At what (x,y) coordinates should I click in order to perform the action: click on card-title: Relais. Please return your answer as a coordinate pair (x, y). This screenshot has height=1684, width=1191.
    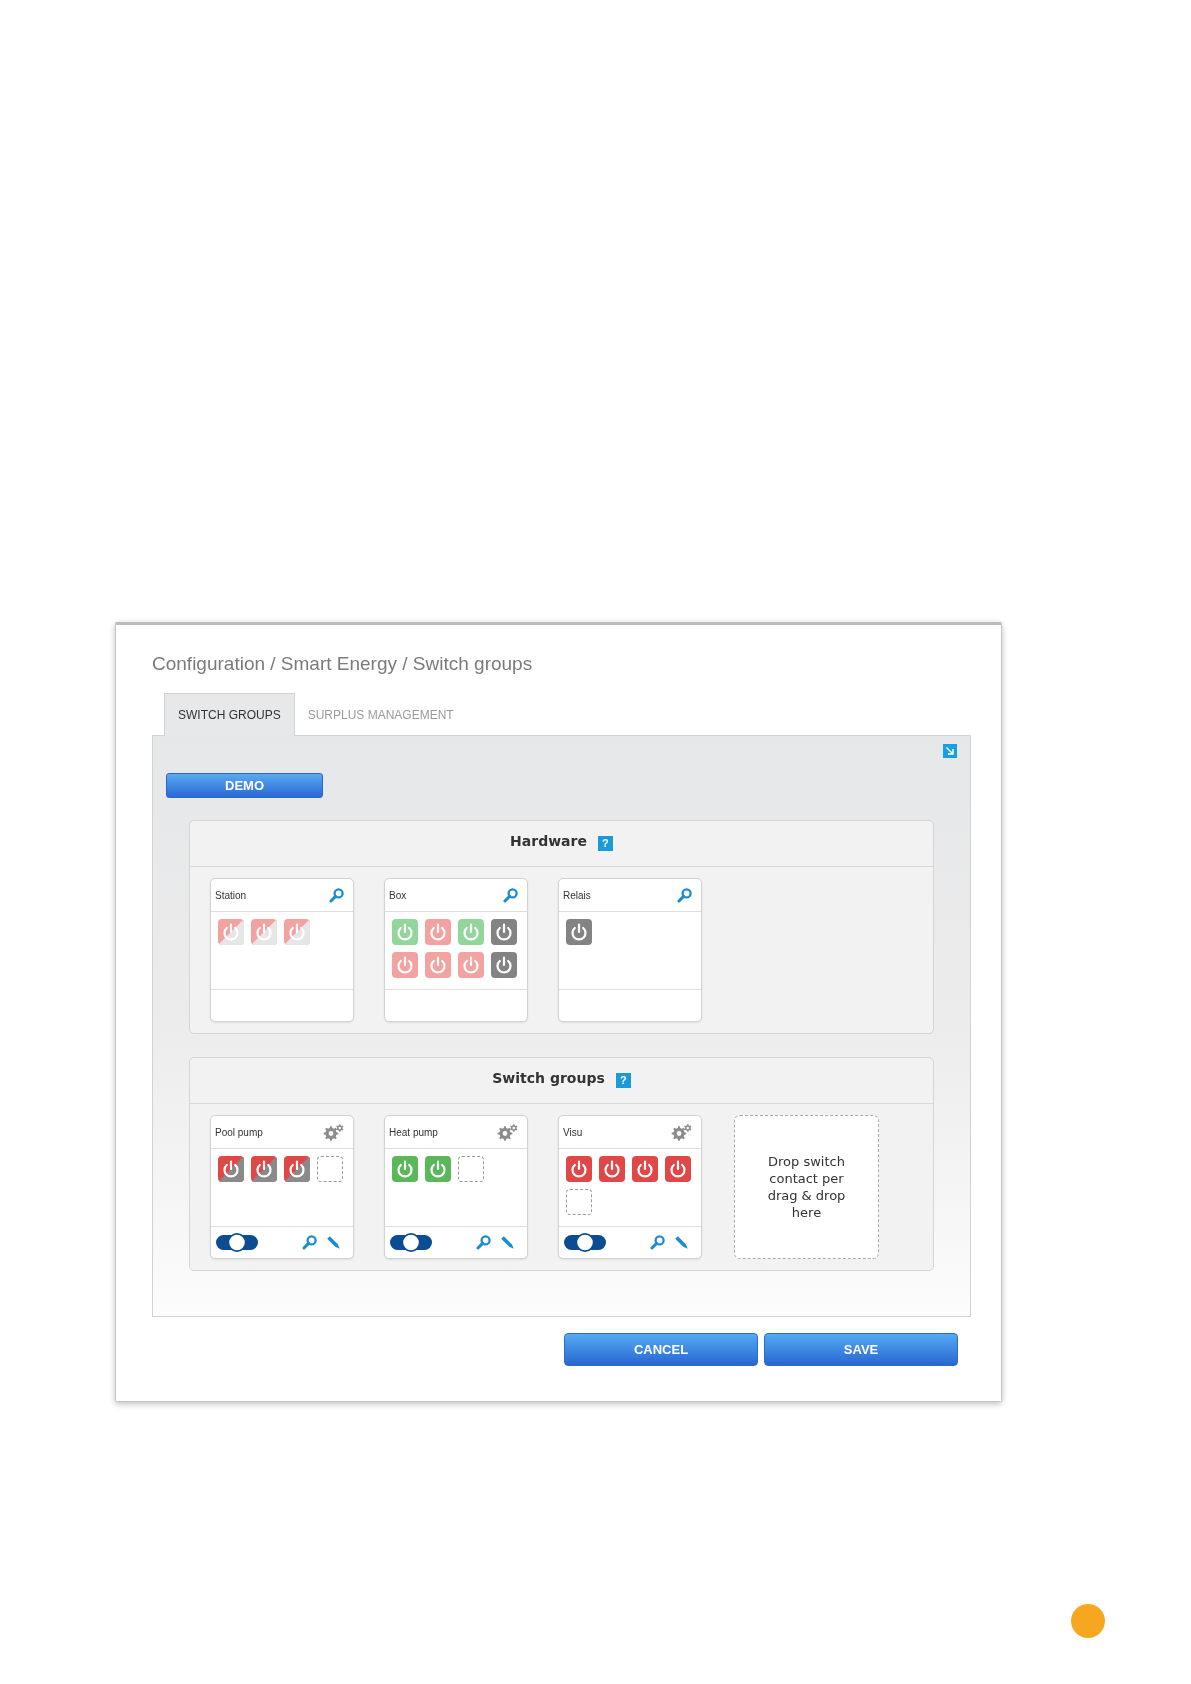
    Looking at the image, I should click on (577, 895).